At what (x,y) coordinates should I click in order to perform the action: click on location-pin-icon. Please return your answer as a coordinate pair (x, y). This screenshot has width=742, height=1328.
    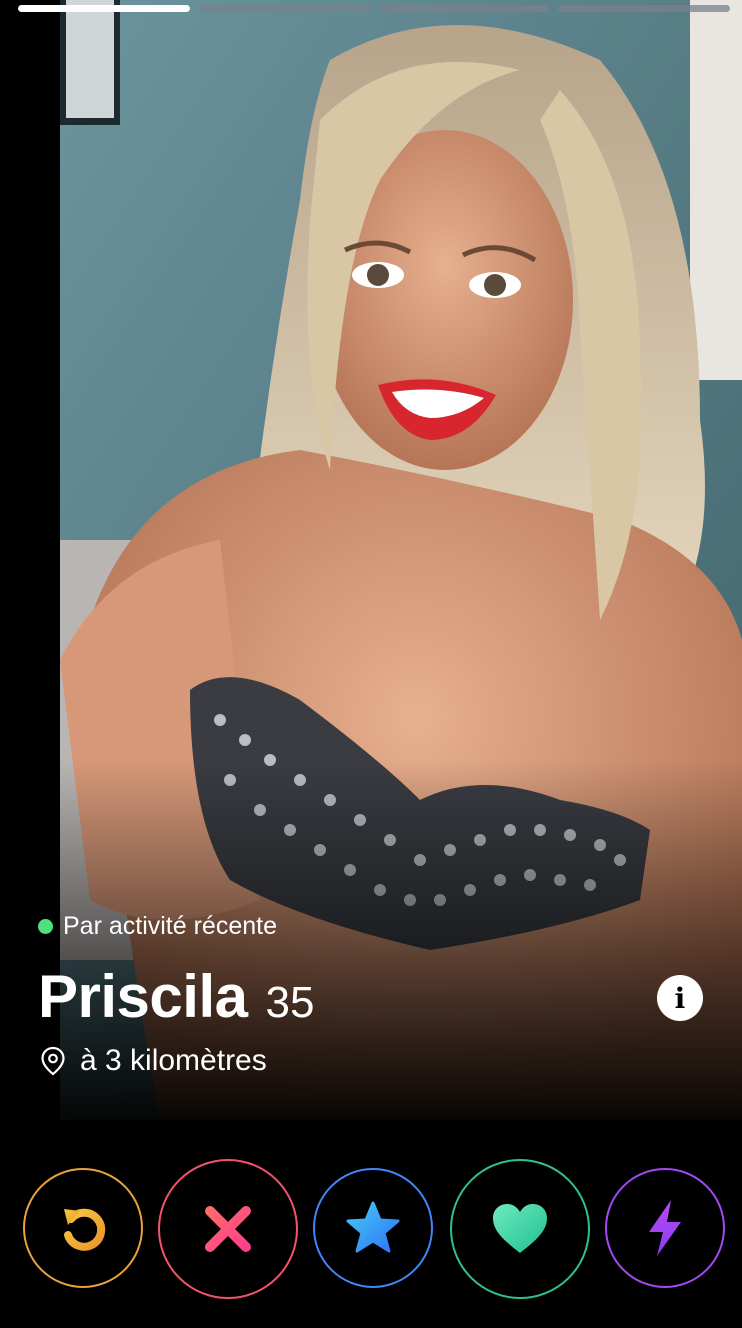
    Looking at the image, I should click on (53, 1061).